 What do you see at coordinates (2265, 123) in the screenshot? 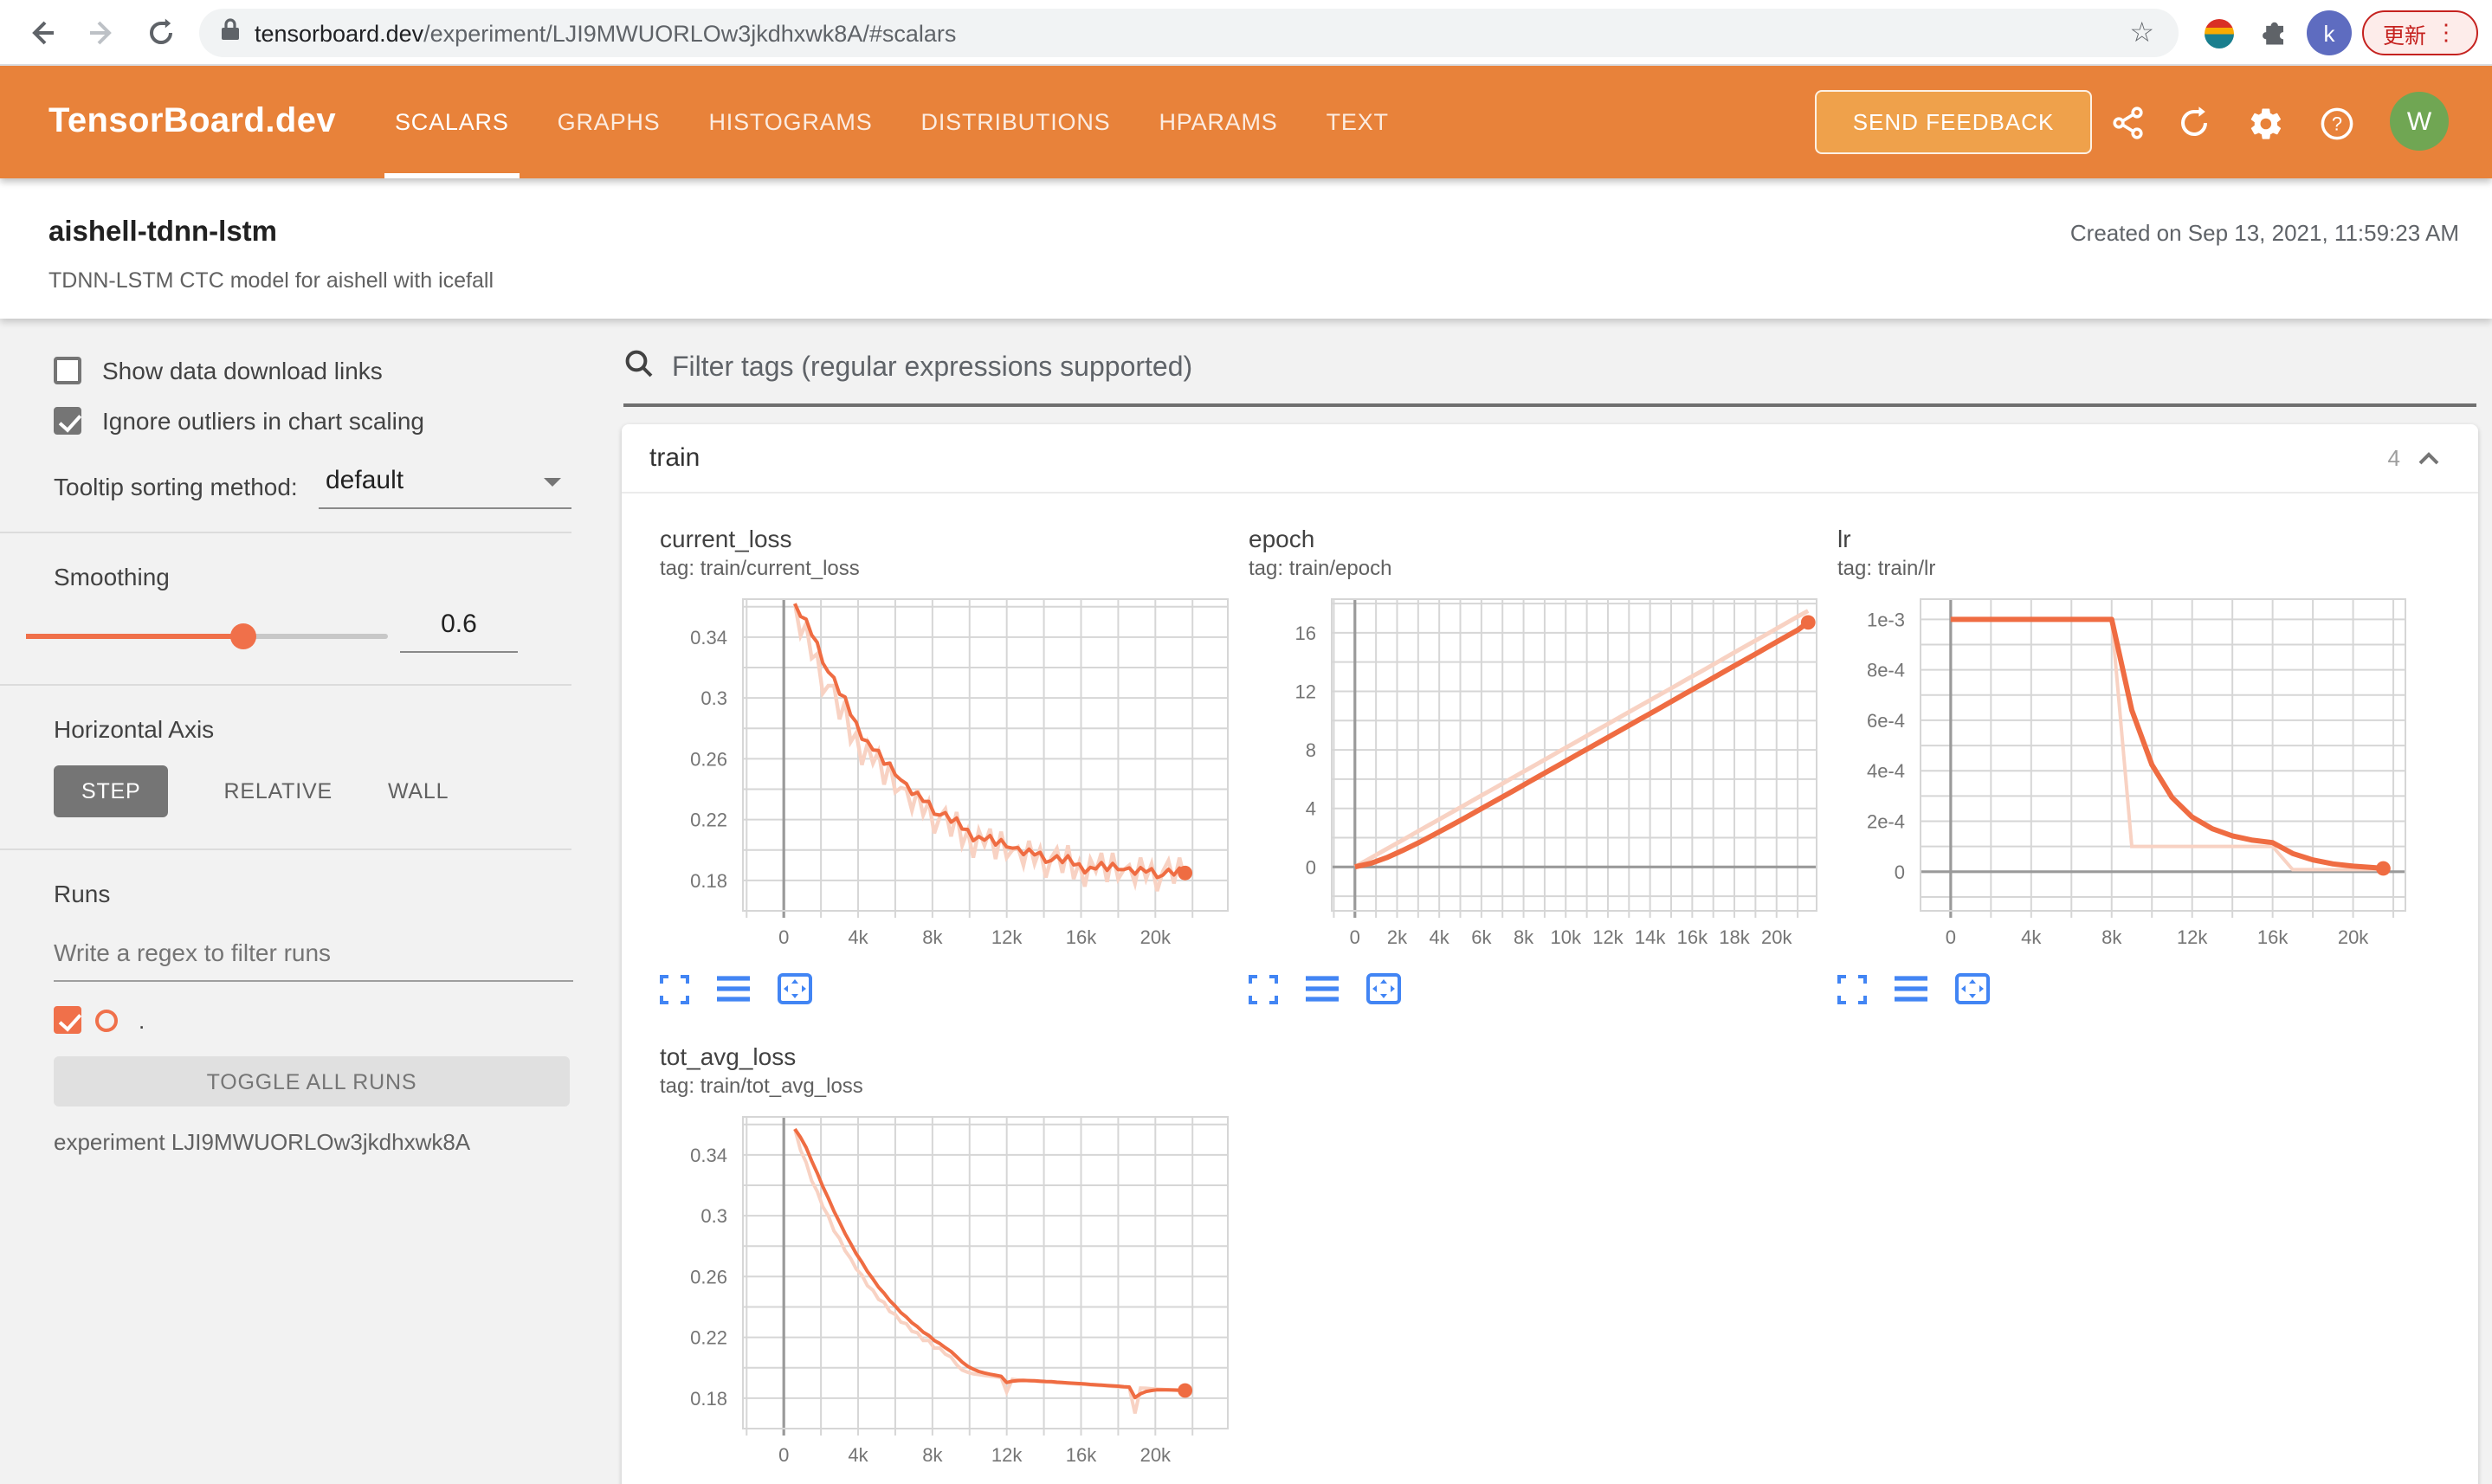
I see `settings-gear-icon` at bounding box center [2265, 123].